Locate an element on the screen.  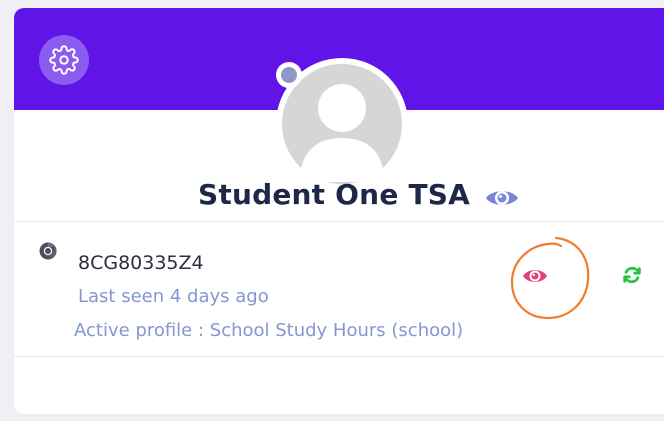
student-avatar is located at coordinates (342, 124).